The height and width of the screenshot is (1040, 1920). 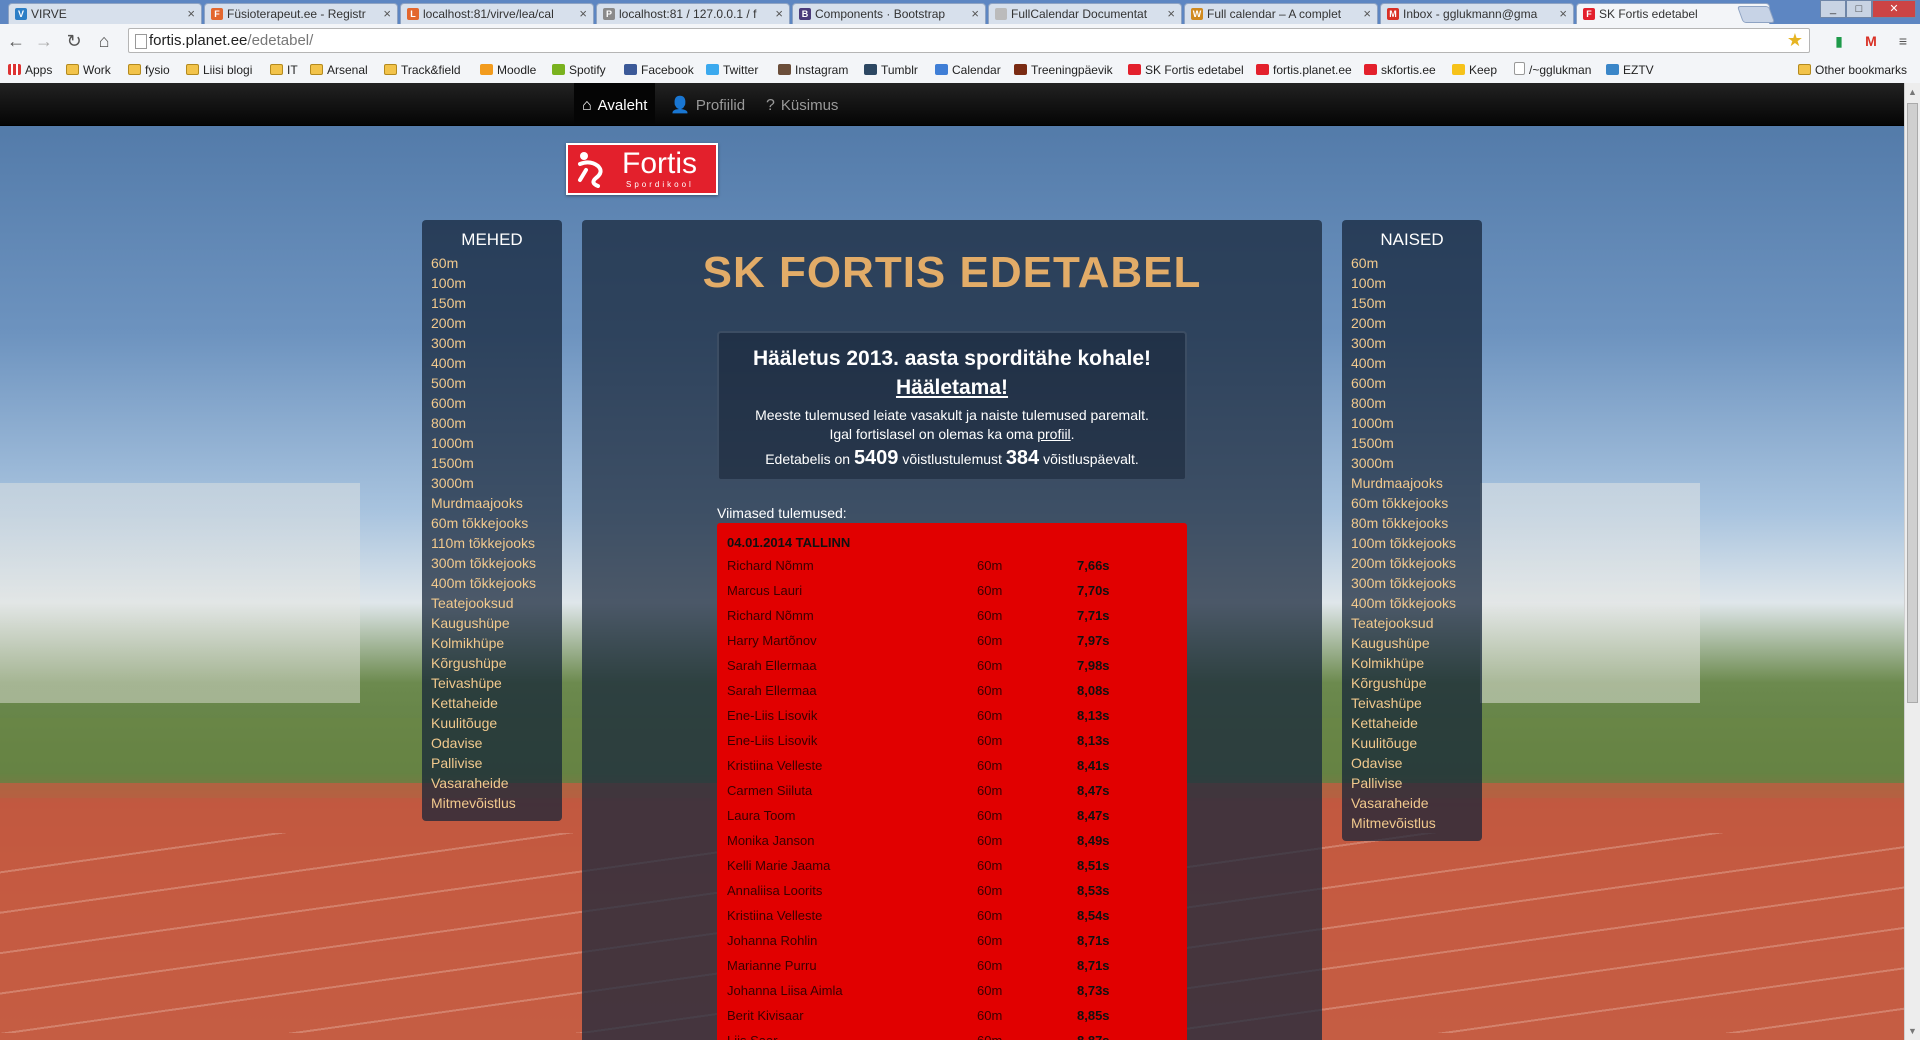 What do you see at coordinates (579, 70) in the screenshot?
I see `bookmark-spotify: Spotify` at bounding box center [579, 70].